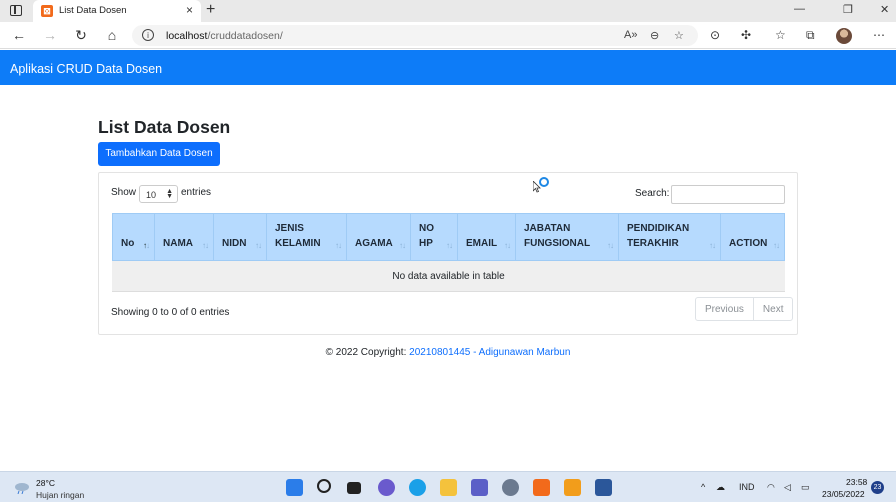 The height and width of the screenshot is (502, 896). What do you see at coordinates (654, 35) in the screenshot?
I see `zoom-icon: ⊖` at bounding box center [654, 35].